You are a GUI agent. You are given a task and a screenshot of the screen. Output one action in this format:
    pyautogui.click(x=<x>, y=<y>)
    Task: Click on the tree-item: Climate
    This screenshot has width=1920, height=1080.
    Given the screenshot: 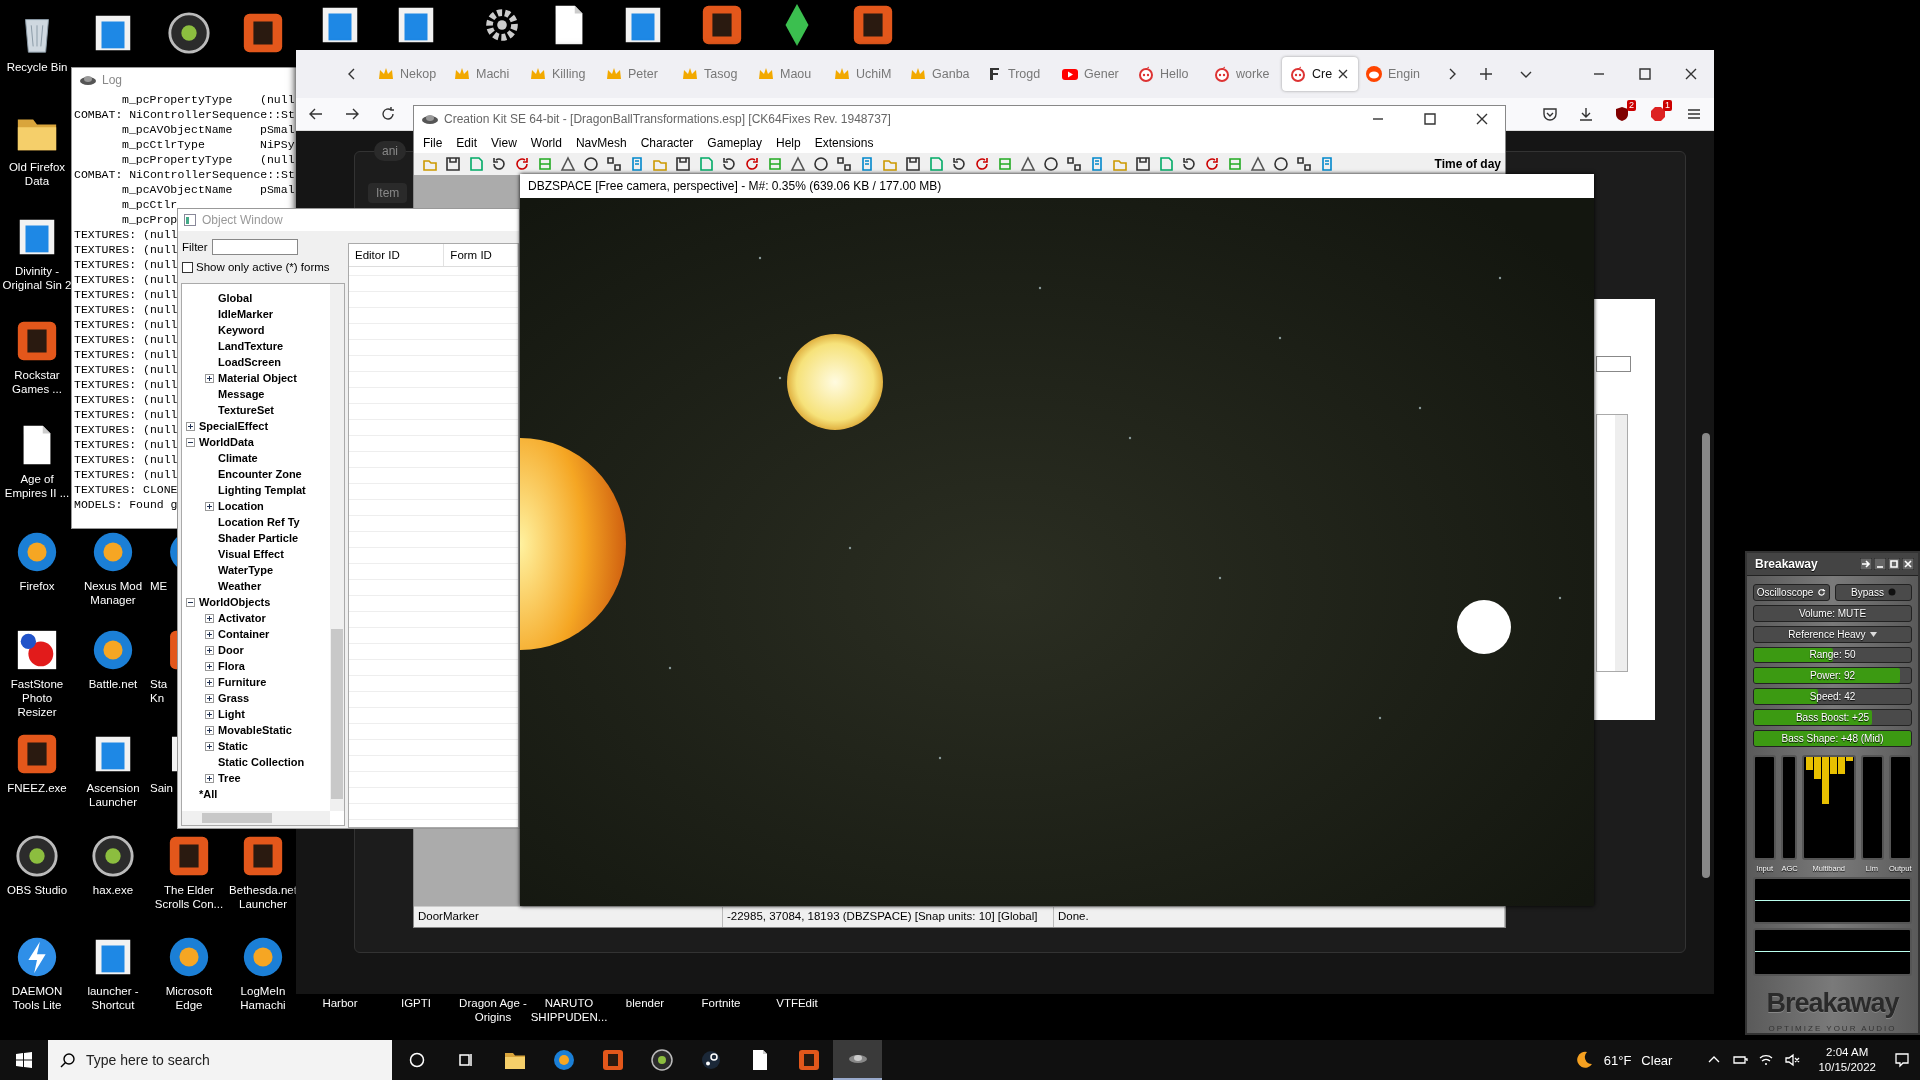 What is the action you would take?
    pyautogui.click(x=238, y=458)
    